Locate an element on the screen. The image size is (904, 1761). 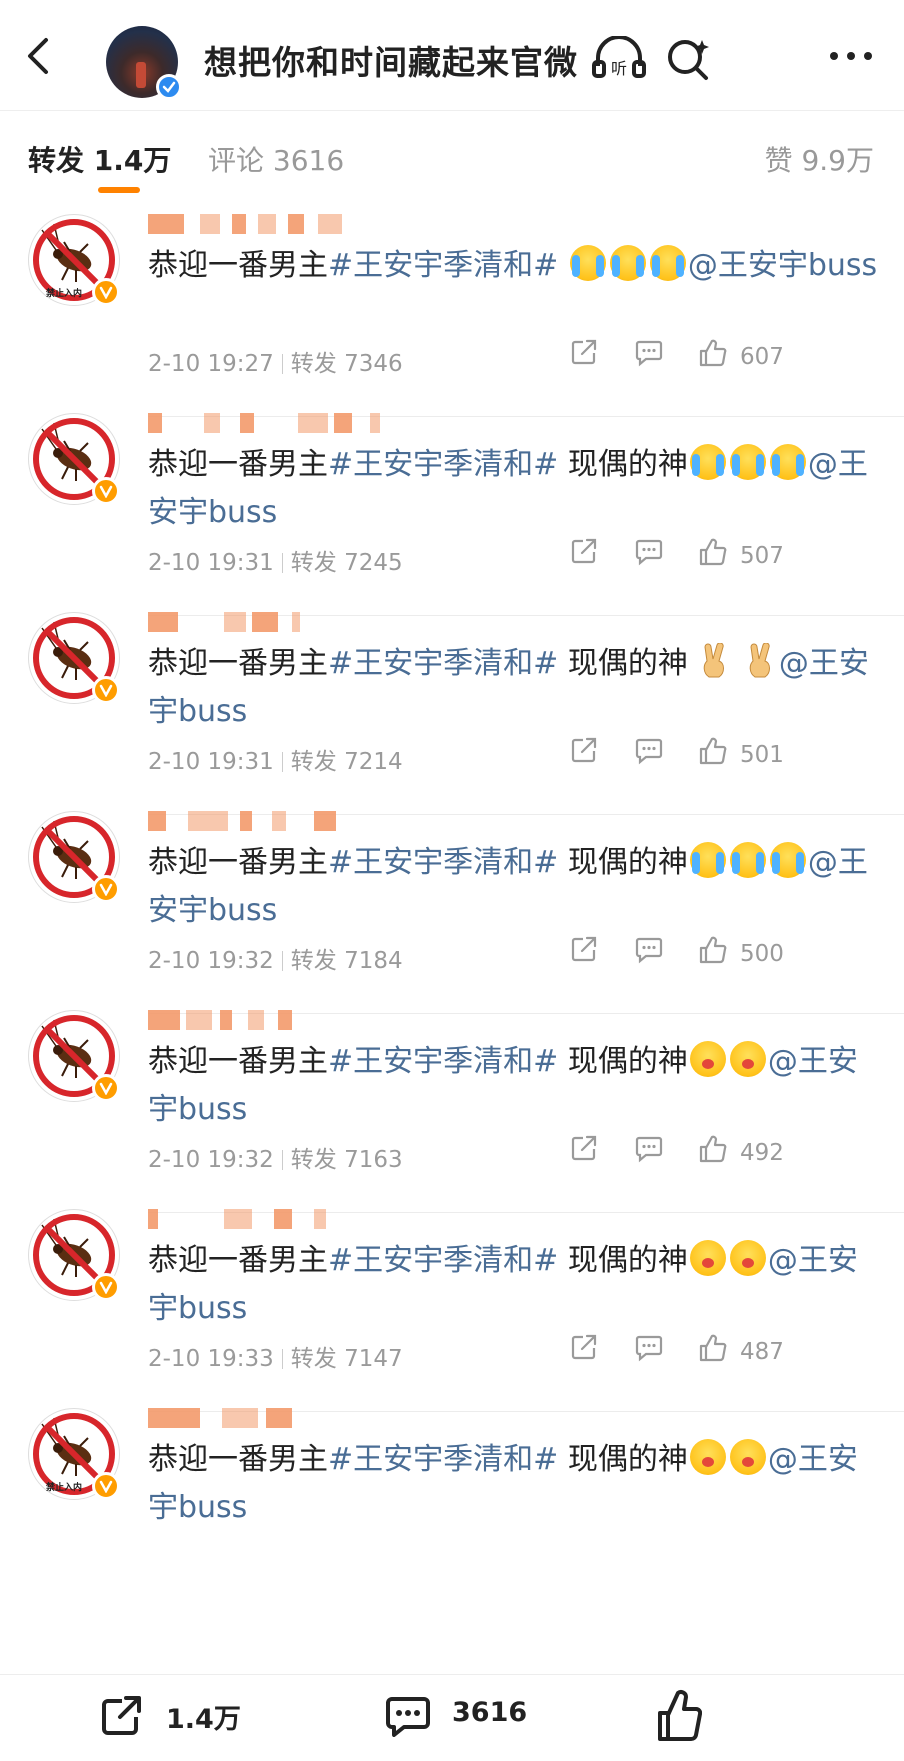
search-icon is located at coordinates (689, 59).